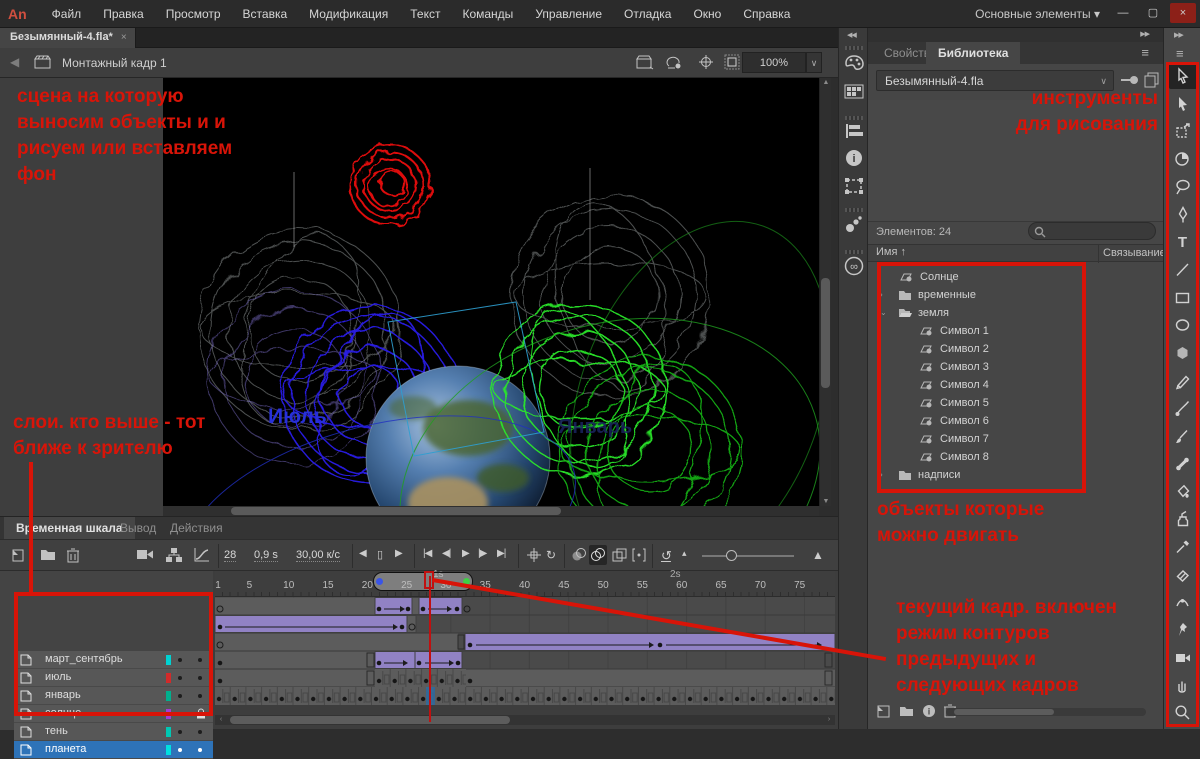  What do you see at coordinates (114, 63) in the screenshot?
I see `scene-name: Монтажный кадр 1` at bounding box center [114, 63].